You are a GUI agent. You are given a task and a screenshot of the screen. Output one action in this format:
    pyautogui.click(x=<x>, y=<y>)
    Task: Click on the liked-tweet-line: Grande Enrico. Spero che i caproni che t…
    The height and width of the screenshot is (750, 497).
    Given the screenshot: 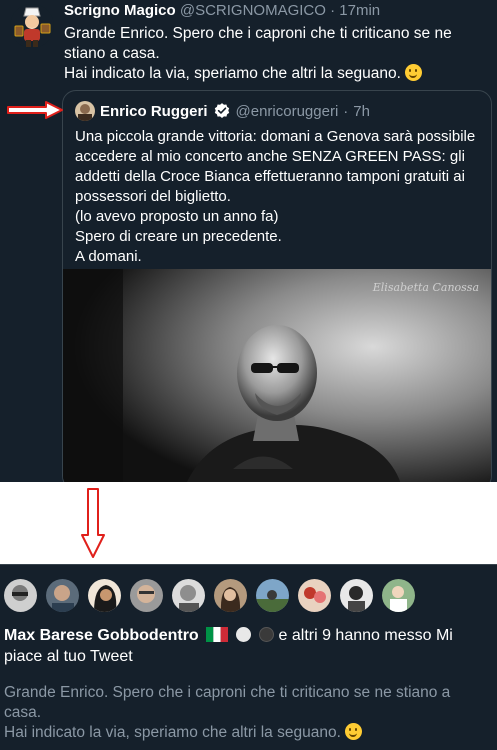 What is the action you would take?
    pyautogui.click(x=227, y=702)
    